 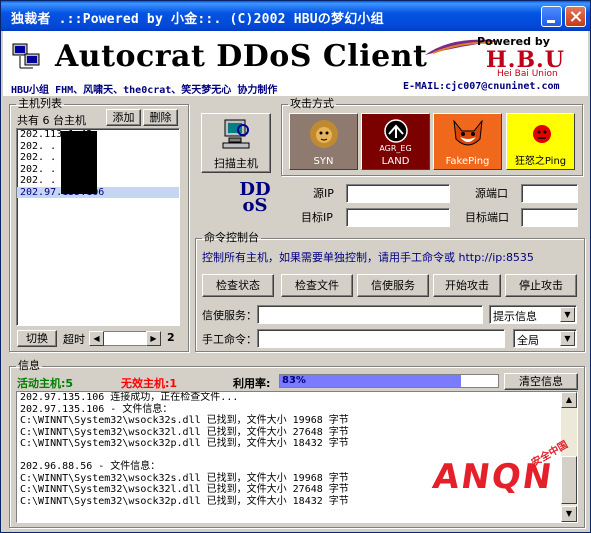 What do you see at coordinates (551, 16) in the screenshot?
I see `minimize-button` at bounding box center [551, 16].